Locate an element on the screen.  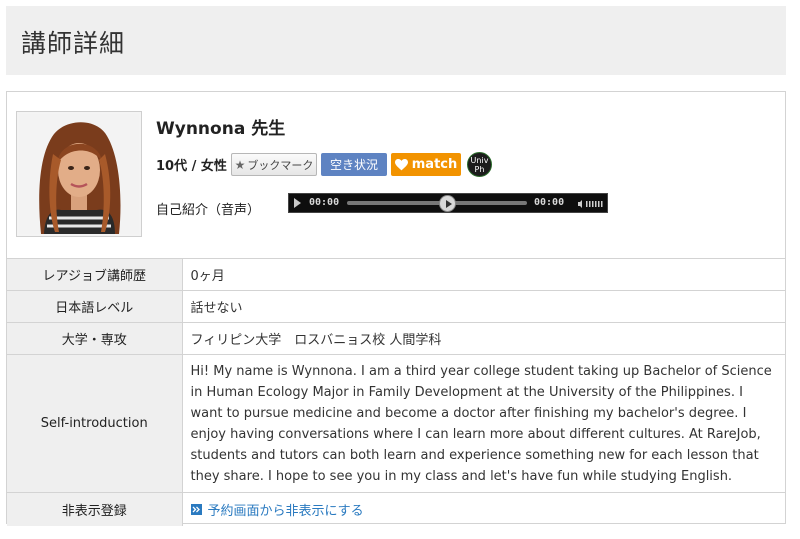
table-row: 大学・専攻 フィリピン大学 ロスバニョス校 人間学科 is located at coordinates (396, 338).